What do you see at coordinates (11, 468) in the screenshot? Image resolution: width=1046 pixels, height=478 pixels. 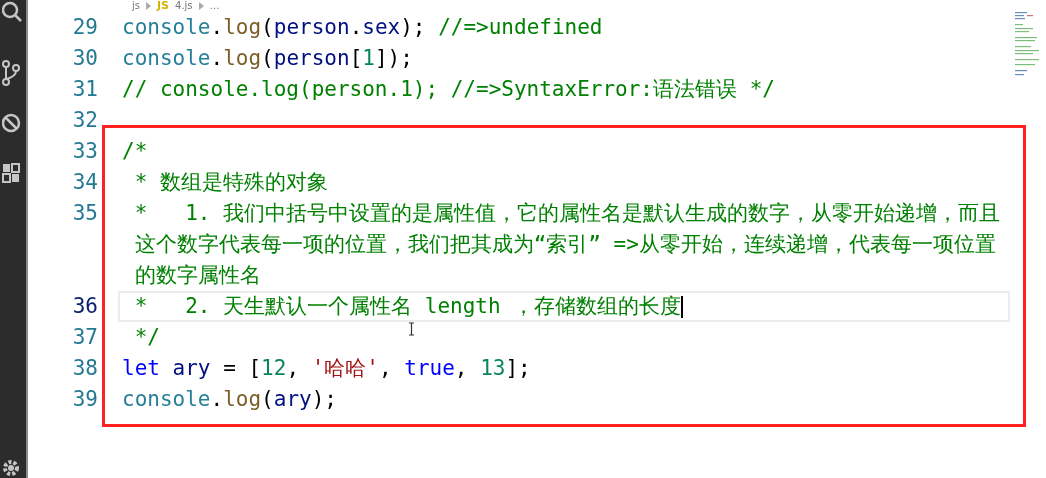 I see `settings-icon` at bounding box center [11, 468].